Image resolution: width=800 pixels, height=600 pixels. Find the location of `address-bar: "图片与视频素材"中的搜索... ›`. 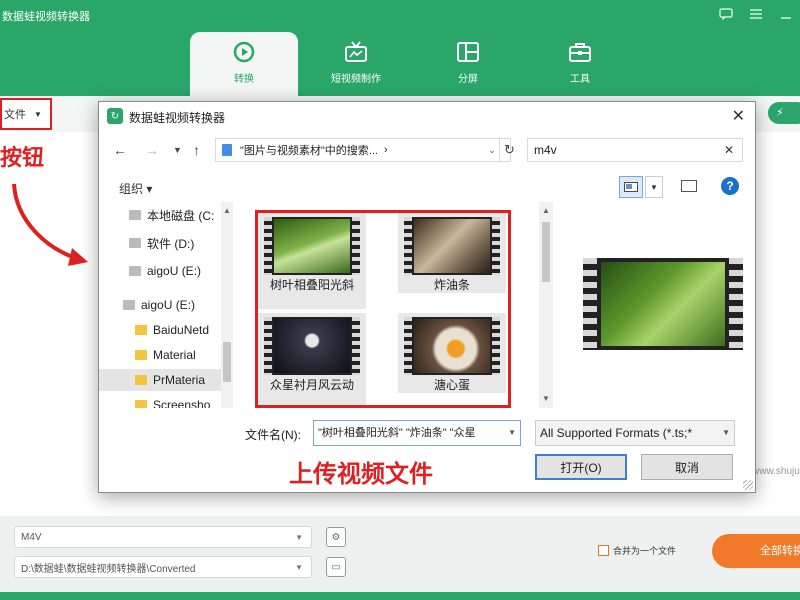

address-bar: "图片与视频素材"中的搜索... › is located at coordinates (363, 150).